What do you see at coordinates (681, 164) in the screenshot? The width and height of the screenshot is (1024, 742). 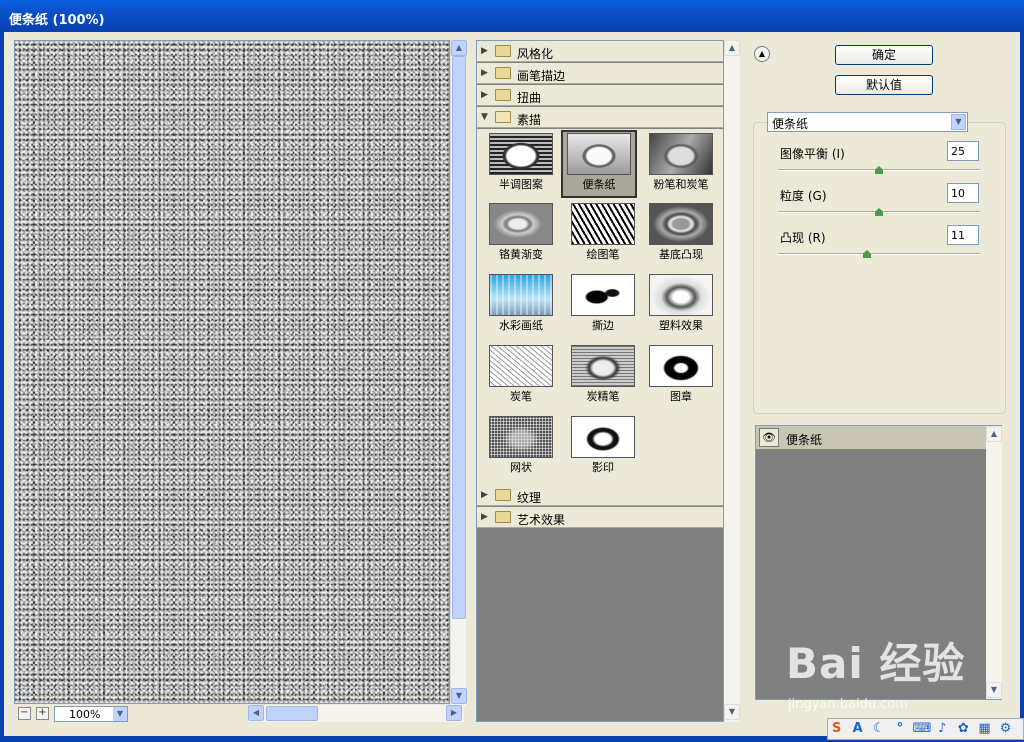 I see `filter-thumb-chalk-charcoal: 粉笔和炭笔` at bounding box center [681, 164].